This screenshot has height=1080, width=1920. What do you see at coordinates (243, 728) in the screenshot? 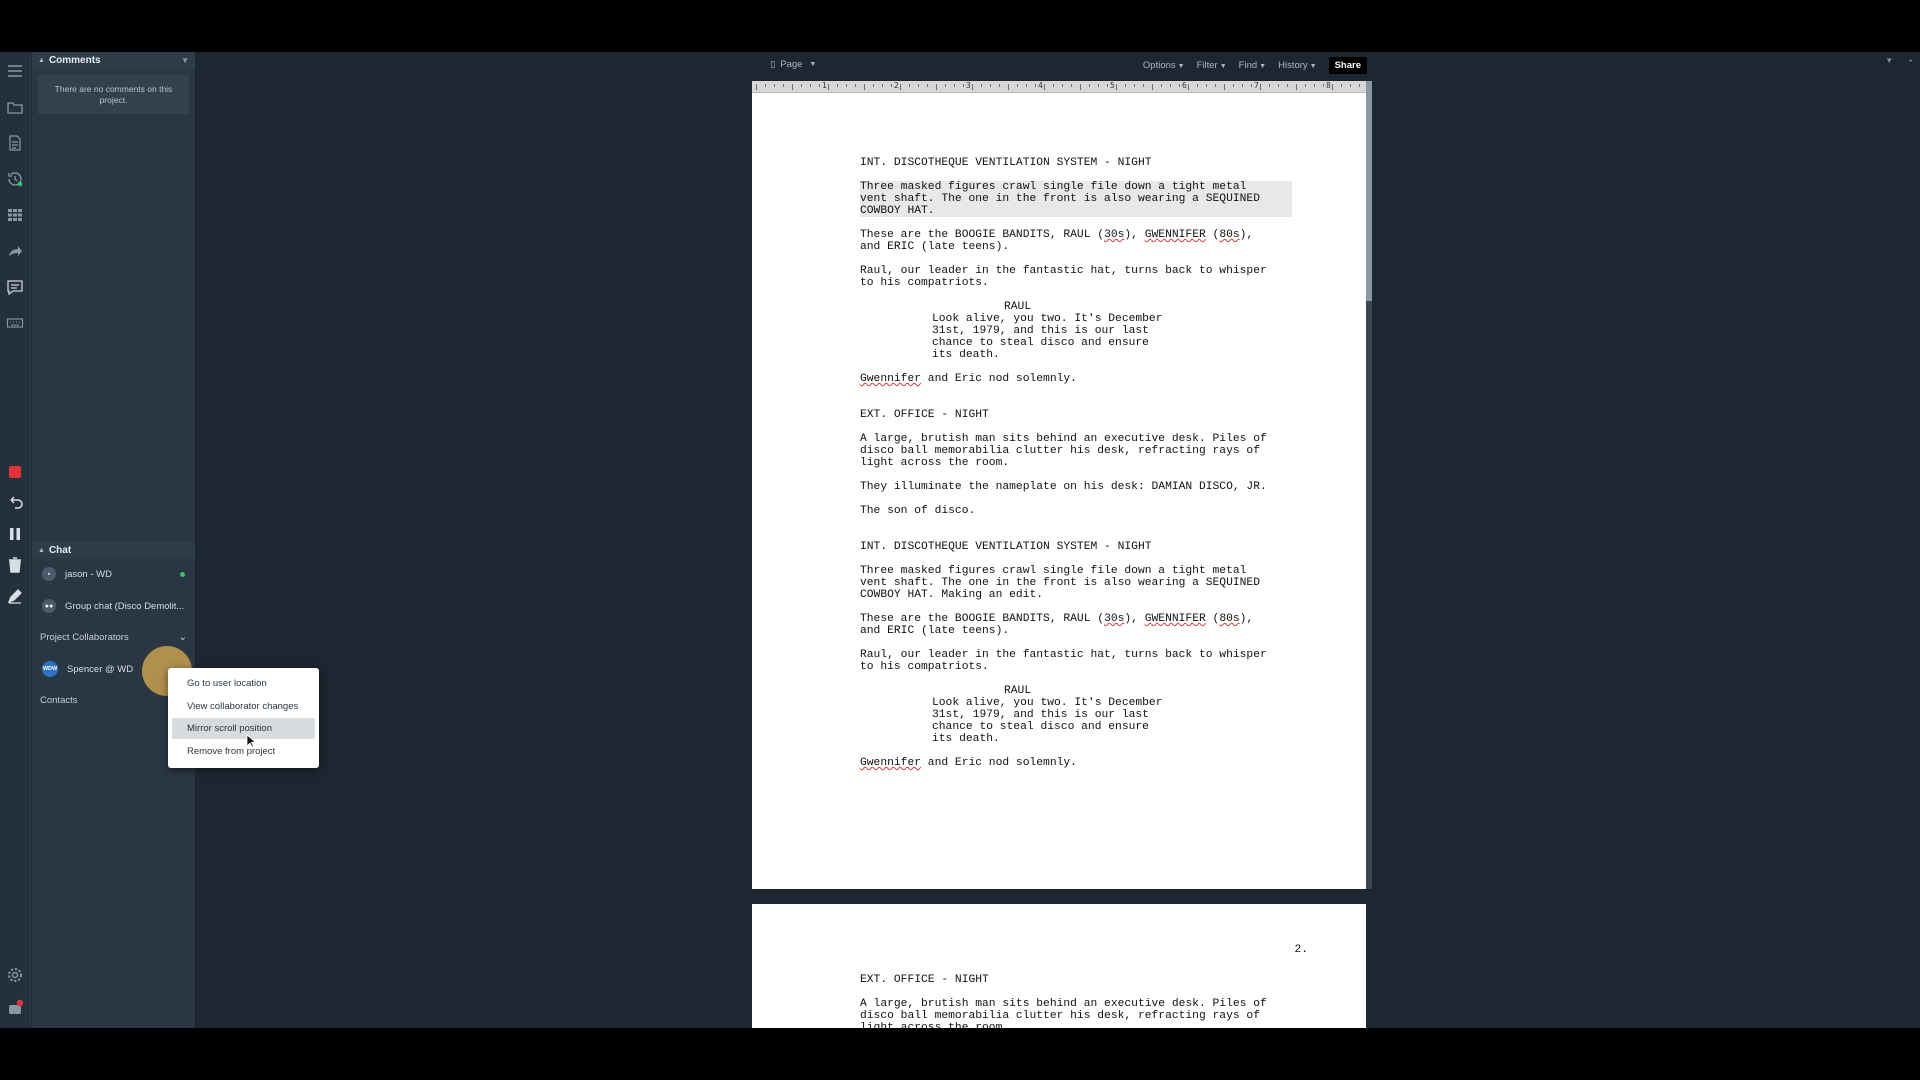
I see `menu-item-mirror-scroll-position: Mirror scroll position` at bounding box center [243, 728].